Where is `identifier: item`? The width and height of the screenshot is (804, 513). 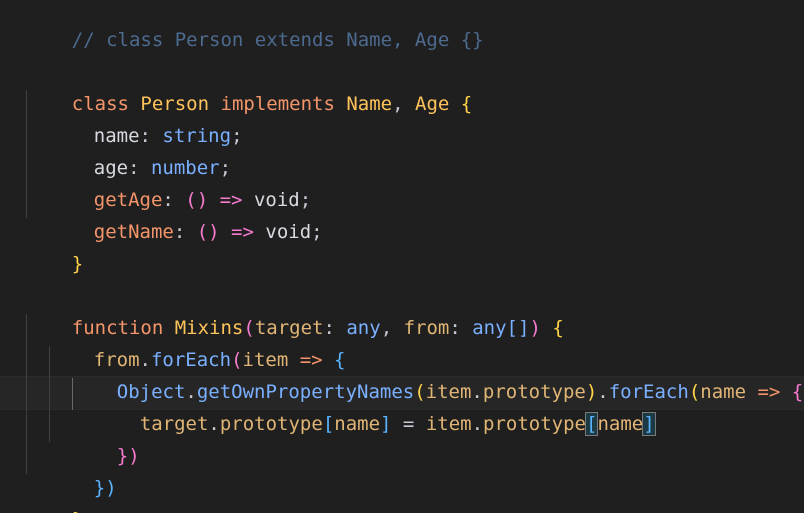
identifier: item is located at coordinates (448, 424).